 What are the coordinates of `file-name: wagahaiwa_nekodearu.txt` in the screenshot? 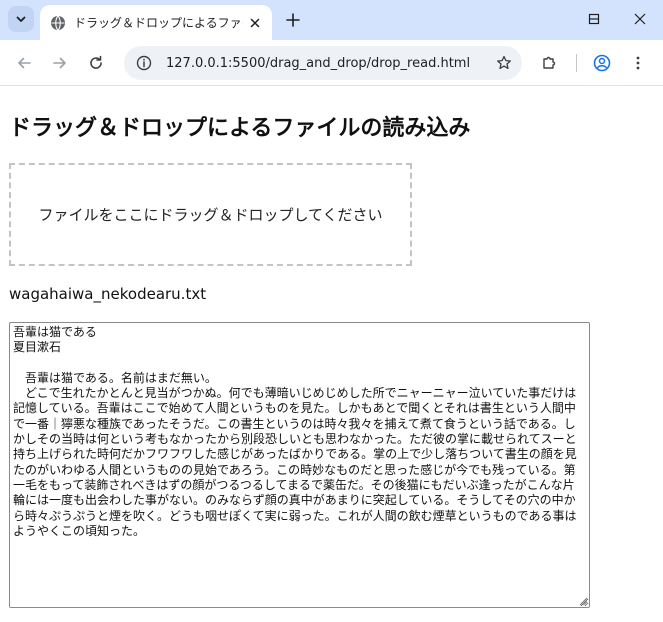 It's located at (108, 294).